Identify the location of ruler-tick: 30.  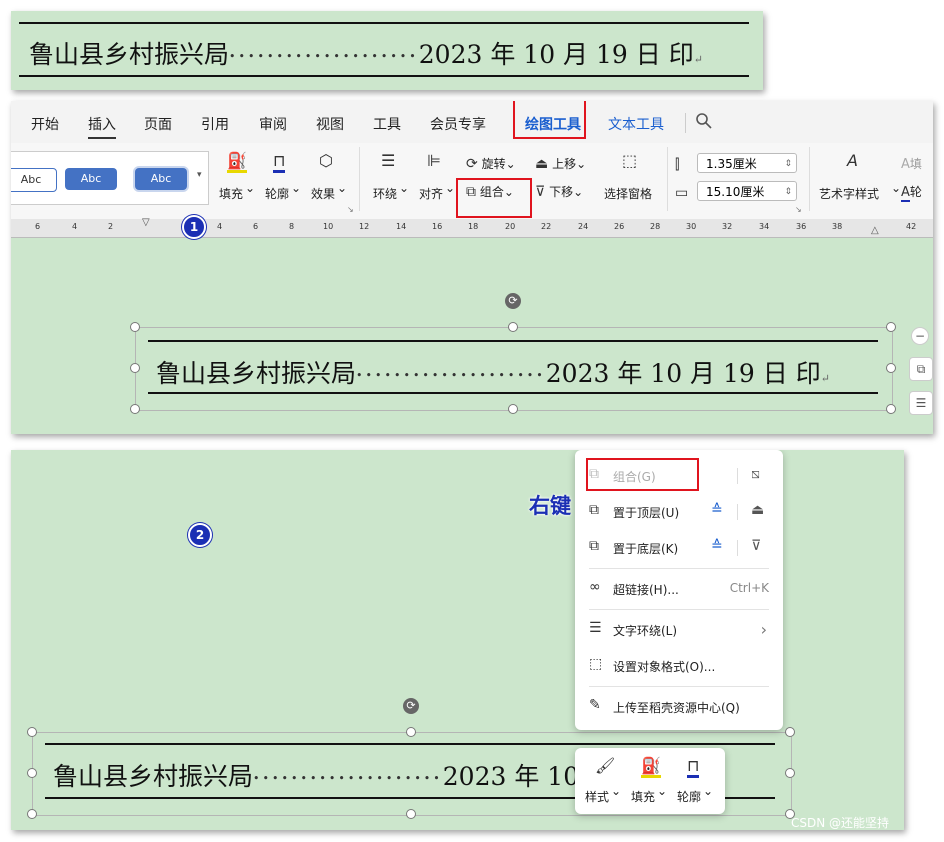
(691, 226).